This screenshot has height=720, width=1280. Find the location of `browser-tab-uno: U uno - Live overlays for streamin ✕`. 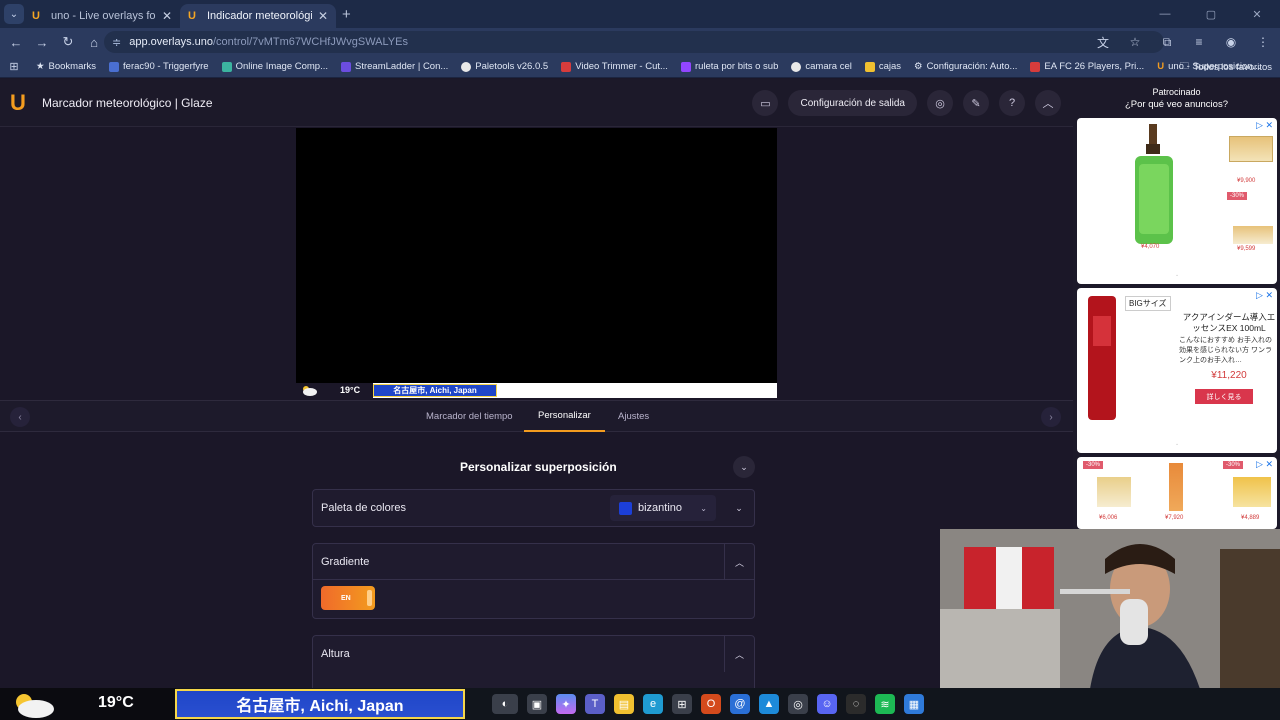

browser-tab-uno: U uno - Live overlays for streamin ✕ is located at coordinates (102, 16).